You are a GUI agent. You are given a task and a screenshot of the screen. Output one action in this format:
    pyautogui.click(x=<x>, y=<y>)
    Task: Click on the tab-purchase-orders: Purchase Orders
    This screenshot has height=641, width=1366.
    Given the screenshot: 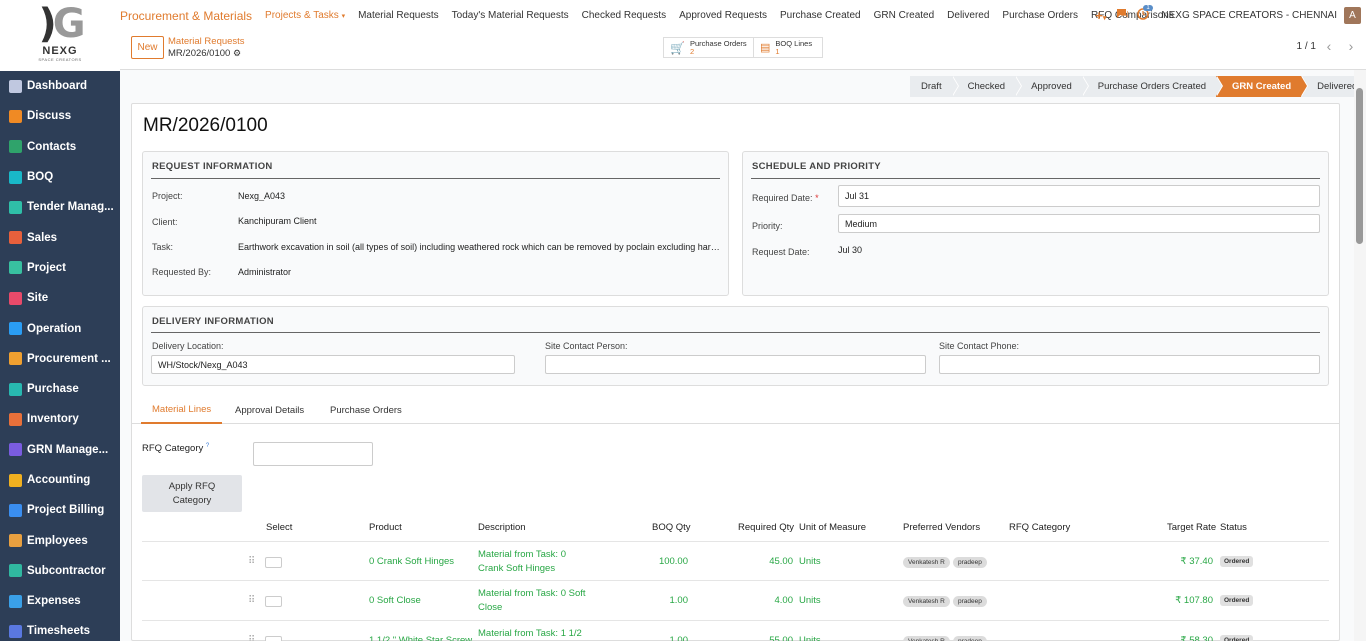 What is the action you would take?
    pyautogui.click(x=366, y=410)
    